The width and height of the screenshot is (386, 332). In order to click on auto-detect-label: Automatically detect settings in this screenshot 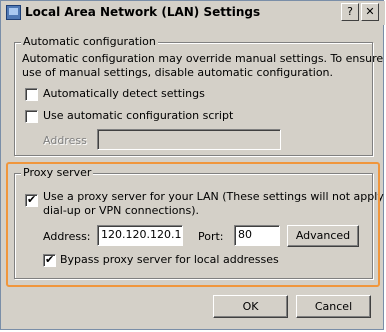, I will do `click(124, 93)`.